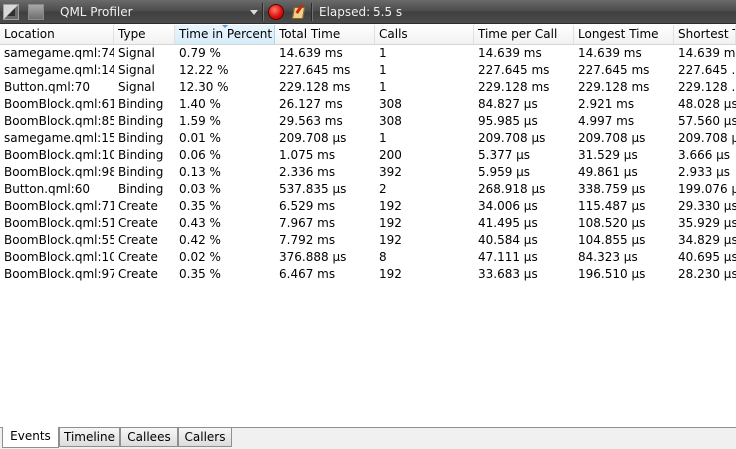  Describe the element at coordinates (610, 53) in the screenshot. I see `cell-longest-time: 14.639 ms` at that location.